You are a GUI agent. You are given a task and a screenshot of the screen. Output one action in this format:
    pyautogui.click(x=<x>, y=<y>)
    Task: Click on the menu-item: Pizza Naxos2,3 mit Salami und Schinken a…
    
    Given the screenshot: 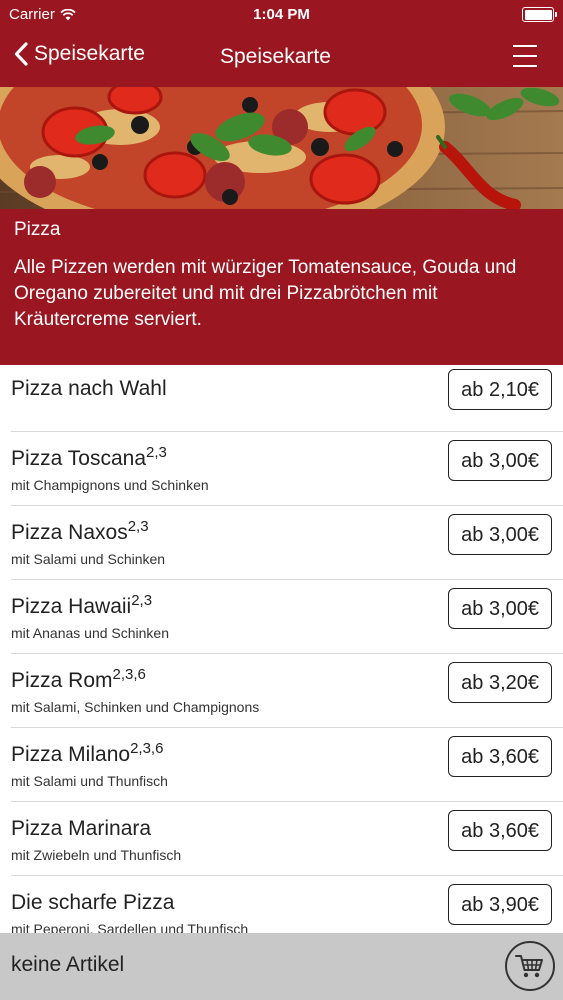 What is the action you would take?
    pyautogui.click(x=281, y=543)
    